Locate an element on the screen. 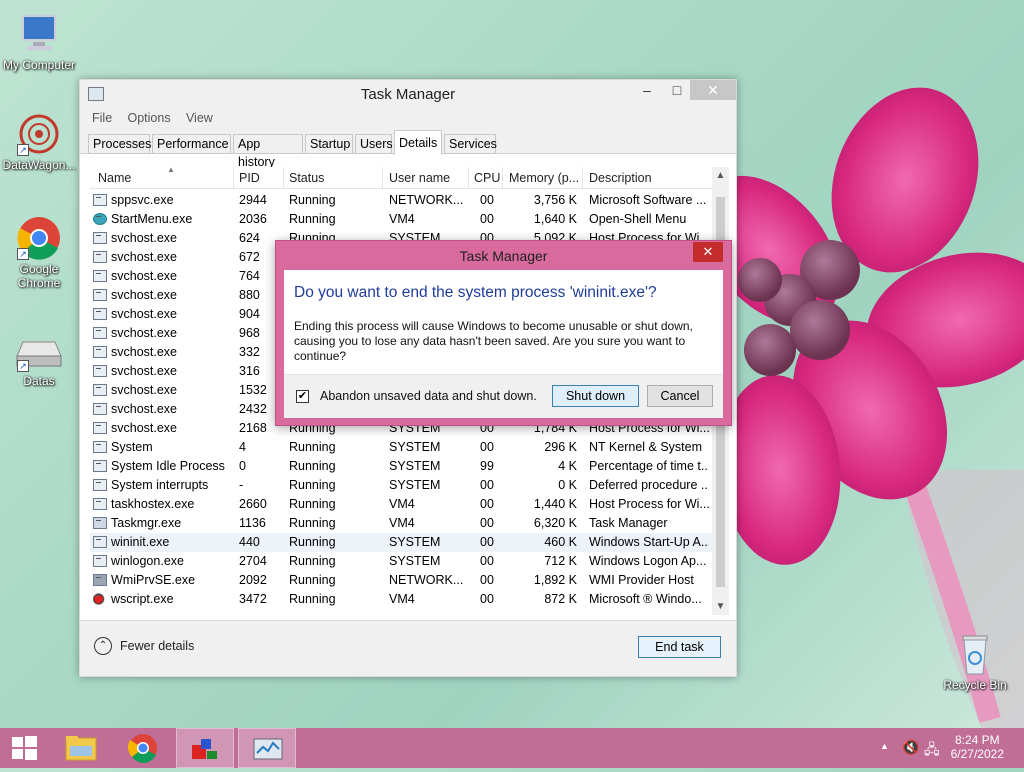 The height and width of the screenshot is (772, 1024). taskbar-task-manager is located at coordinates (267, 748).